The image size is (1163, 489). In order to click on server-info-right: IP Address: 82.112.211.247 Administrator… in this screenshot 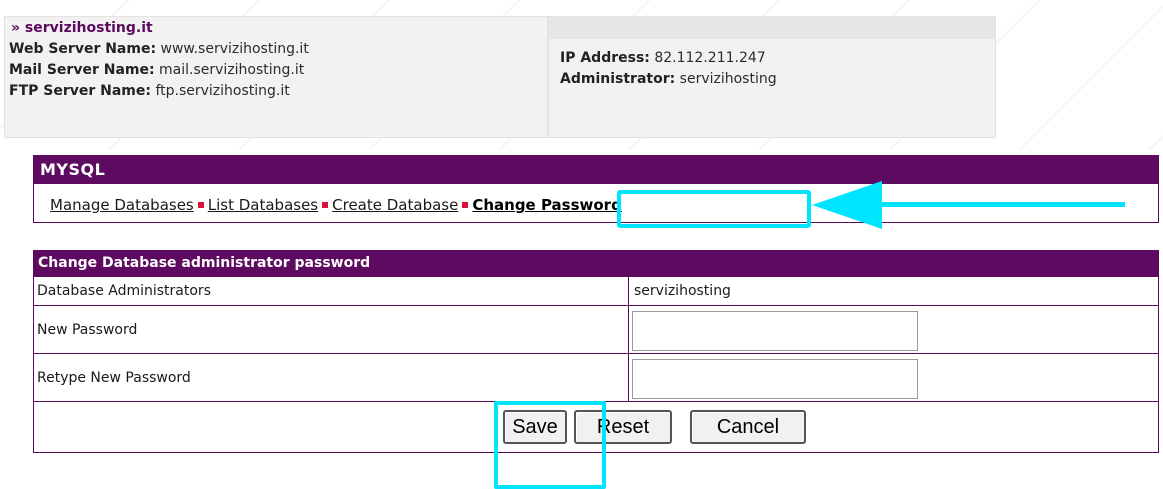, I will do `click(772, 77)`.